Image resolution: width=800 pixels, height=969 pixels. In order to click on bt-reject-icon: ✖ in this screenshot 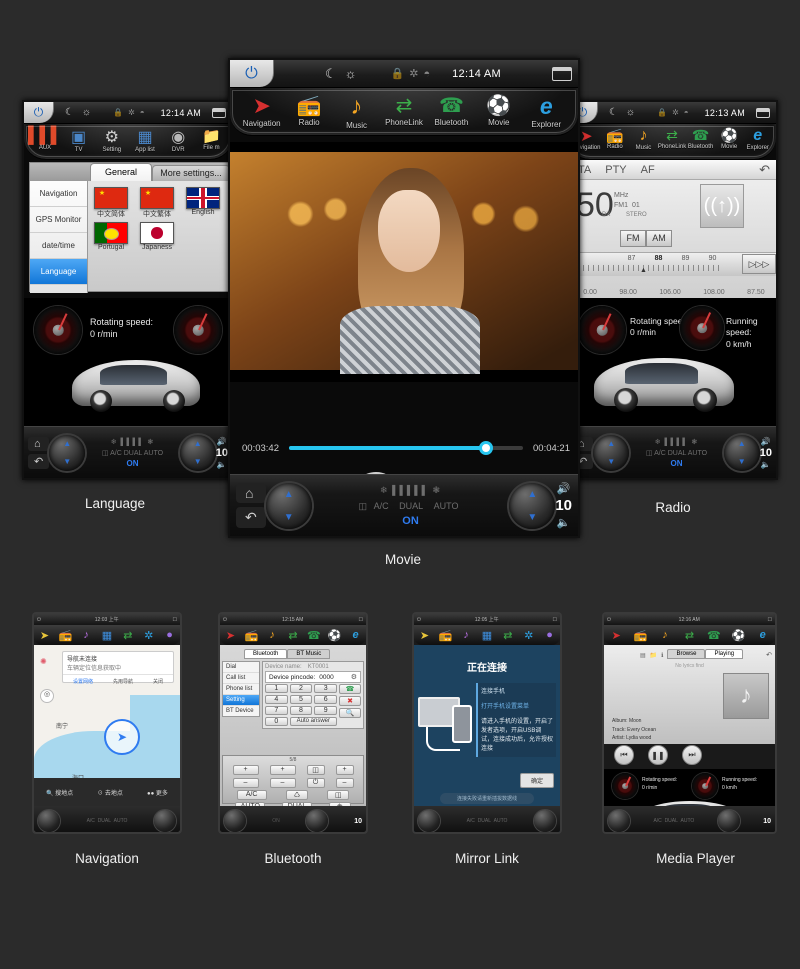, I will do `click(350, 701)`.